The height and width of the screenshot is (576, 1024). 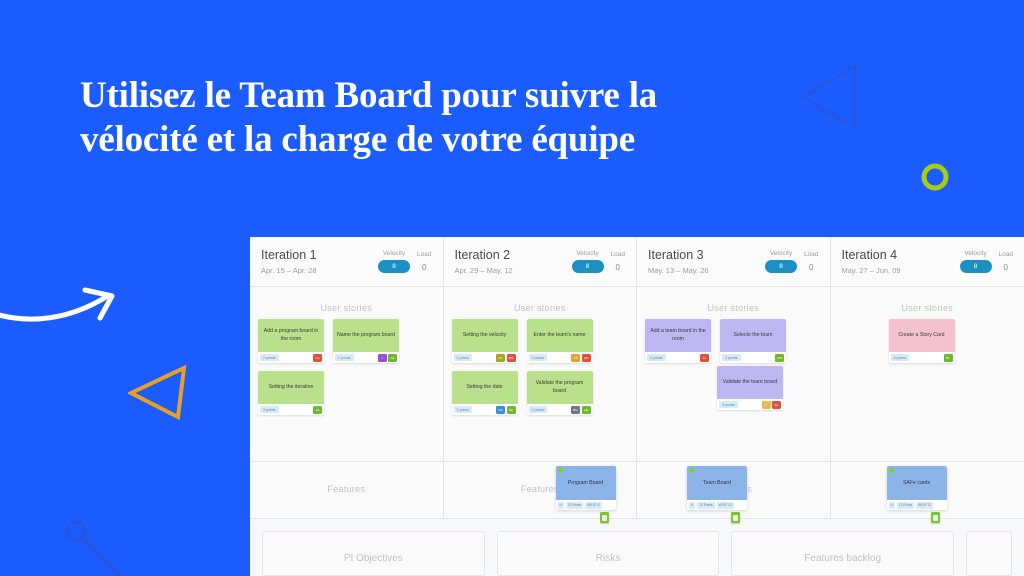 I want to click on story-chip: □, so click(x=766, y=404).